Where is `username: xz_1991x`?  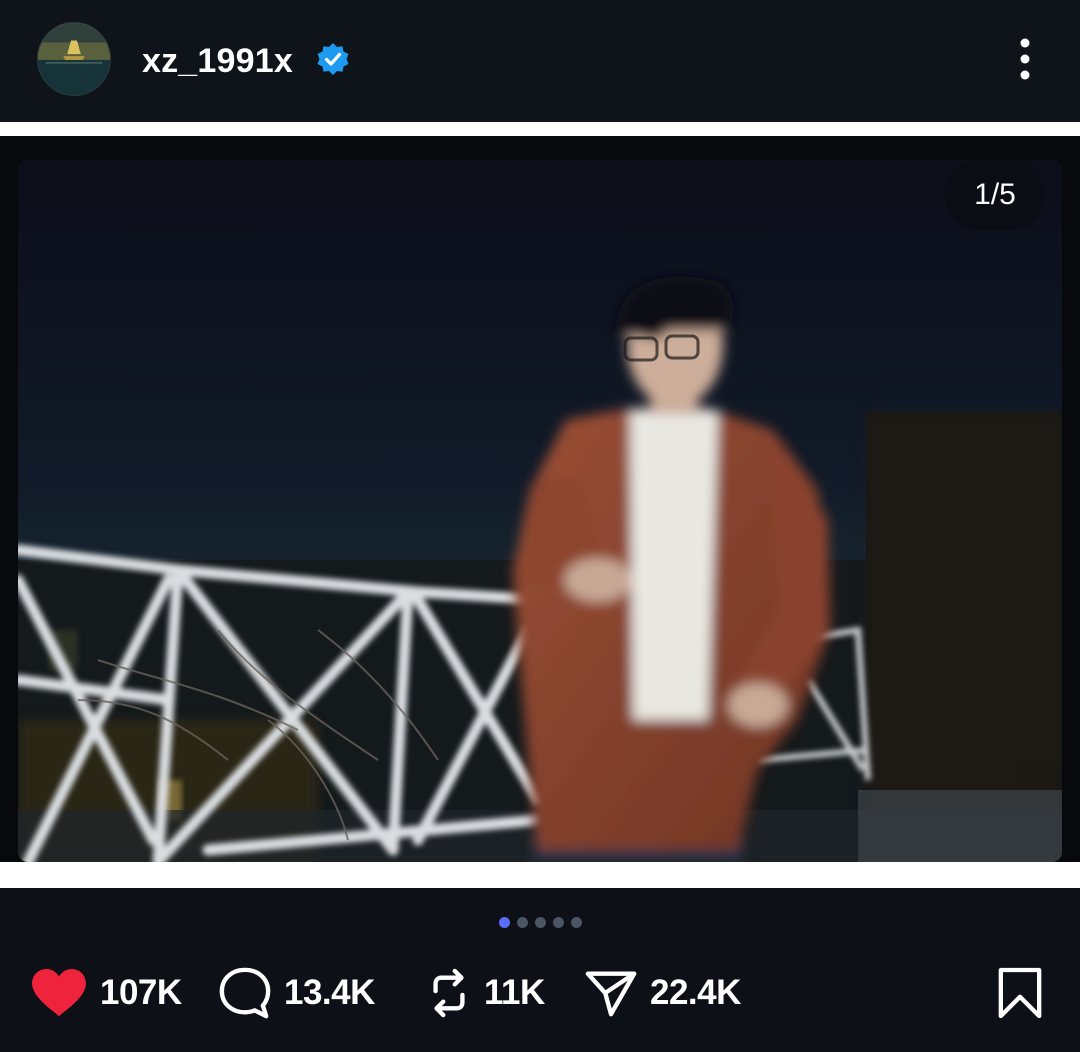 username: xz_1991x is located at coordinates (217, 61).